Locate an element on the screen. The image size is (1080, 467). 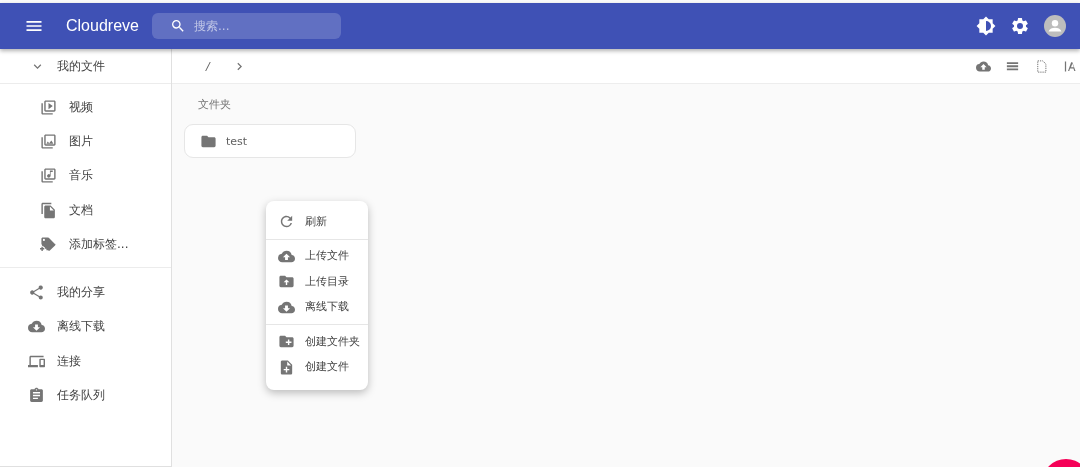
nav-label: 任务队列 is located at coordinates (81, 395).